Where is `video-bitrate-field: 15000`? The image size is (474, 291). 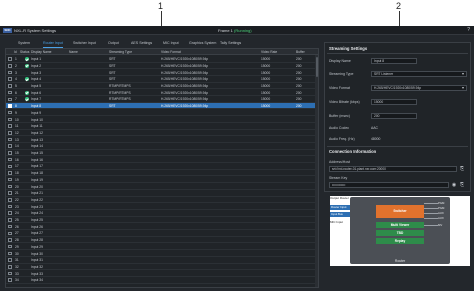
video-bitrate-field: 15000 is located at coordinates (394, 102).